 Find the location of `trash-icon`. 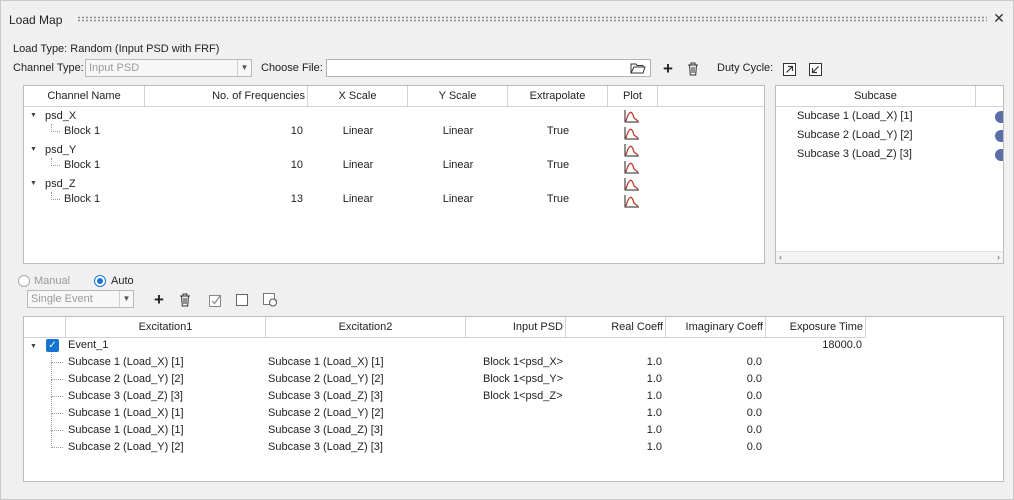

trash-icon is located at coordinates (185, 300).